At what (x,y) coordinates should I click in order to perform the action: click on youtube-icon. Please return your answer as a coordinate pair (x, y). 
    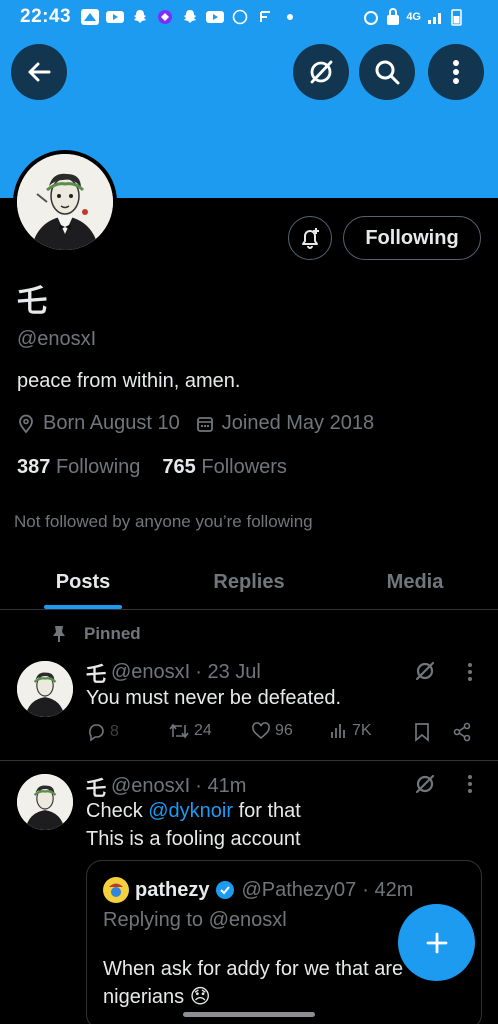
    Looking at the image, I should click on (115, 17).